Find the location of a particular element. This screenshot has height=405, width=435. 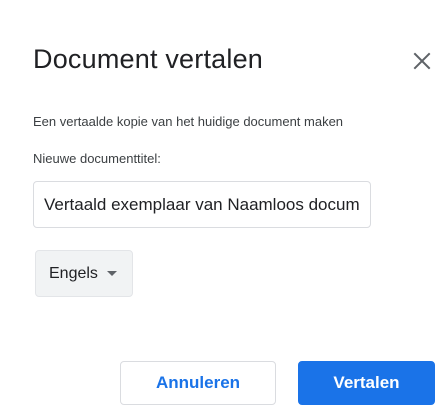

translate-button: Vertalen is located at coordinates (366, 383).